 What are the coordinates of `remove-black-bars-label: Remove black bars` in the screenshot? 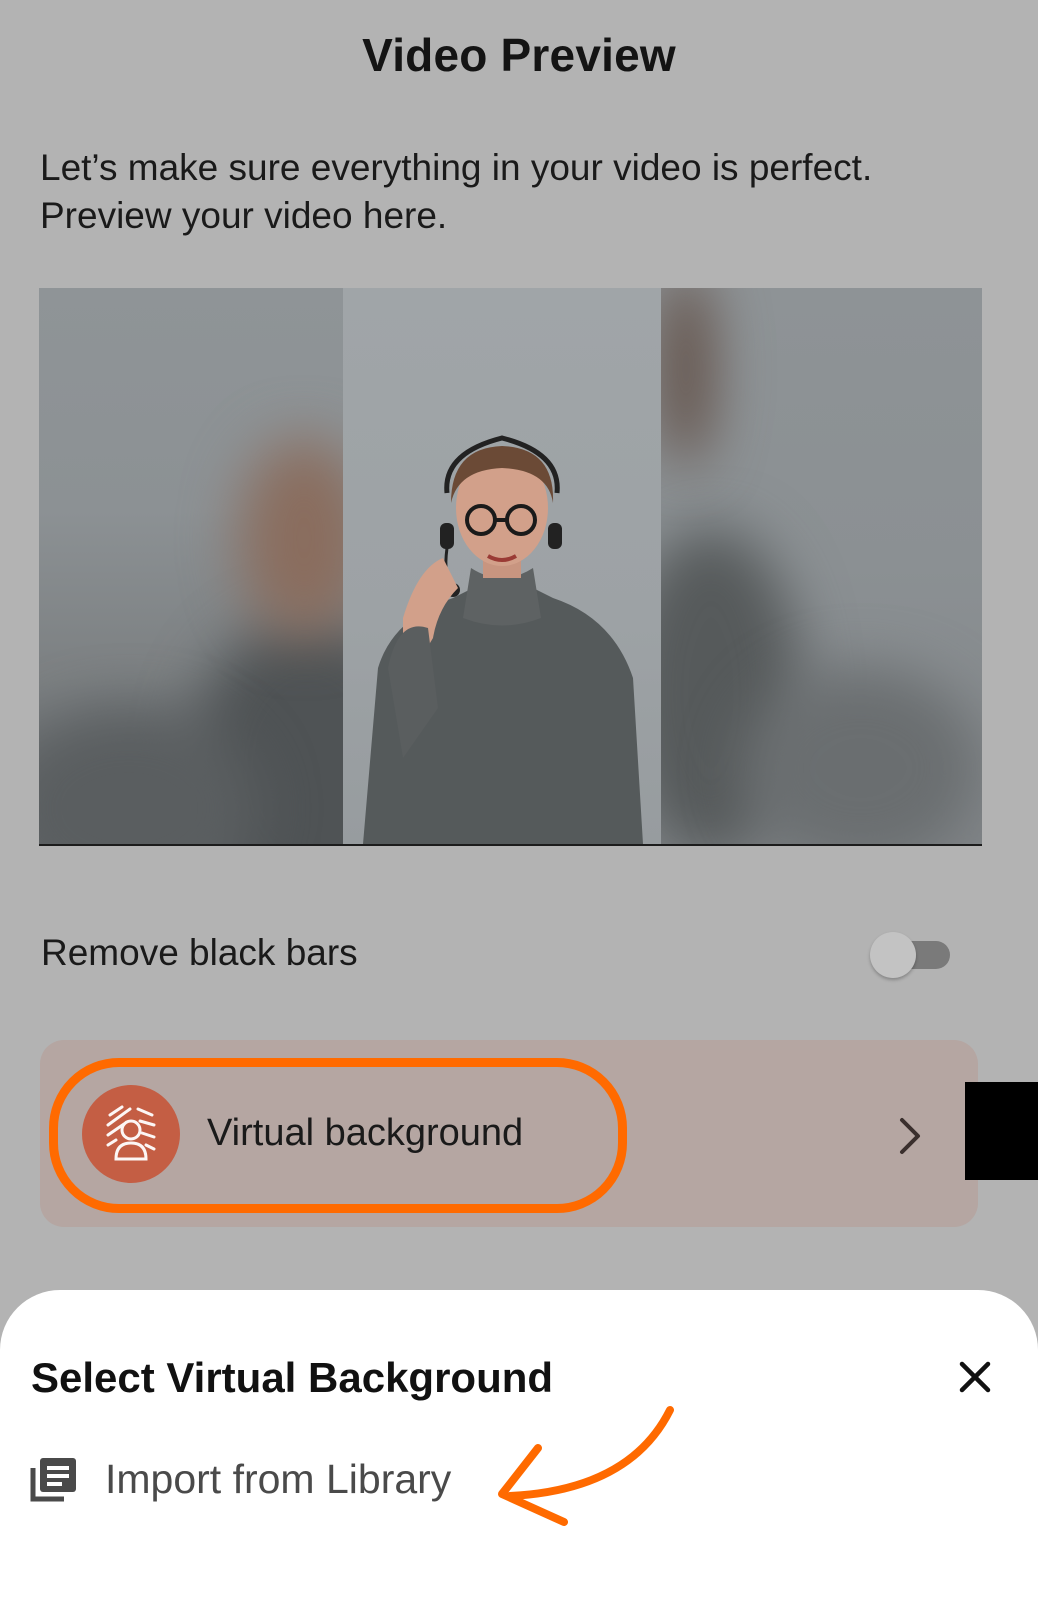 It's located at (199, 952).